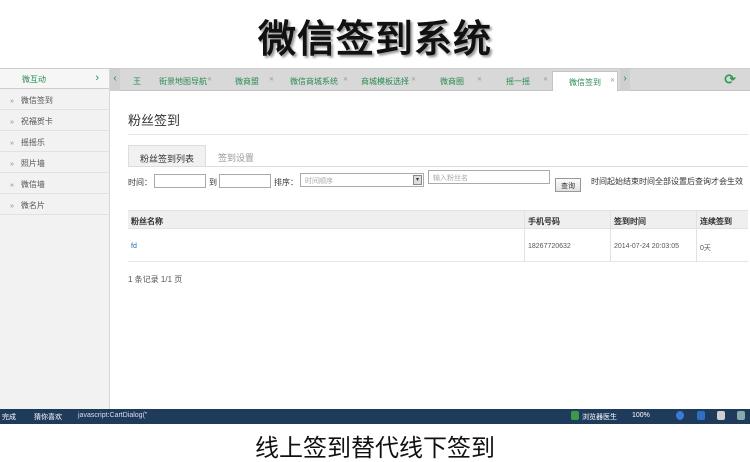  What do you see at coordinates (236, 155) in the screenshot?
I see `tab-checkin-settings: 签到设置` at bounding box center [236, 155].